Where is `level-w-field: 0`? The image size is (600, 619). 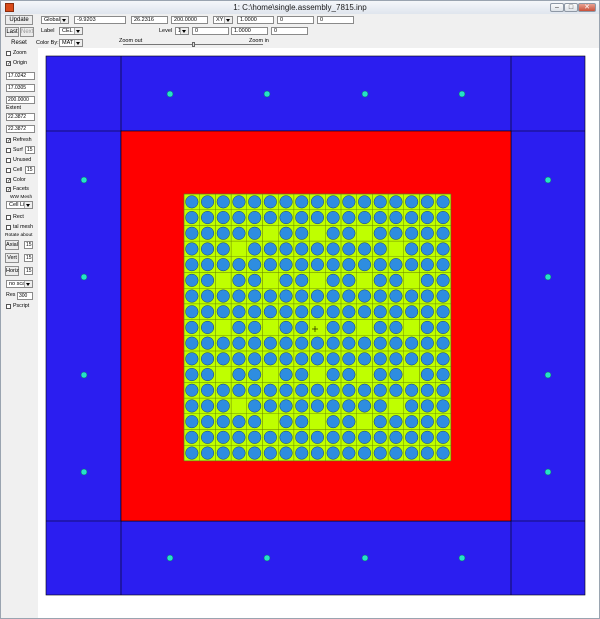
level-w-field: 0 is located at coordinates (289, 31).